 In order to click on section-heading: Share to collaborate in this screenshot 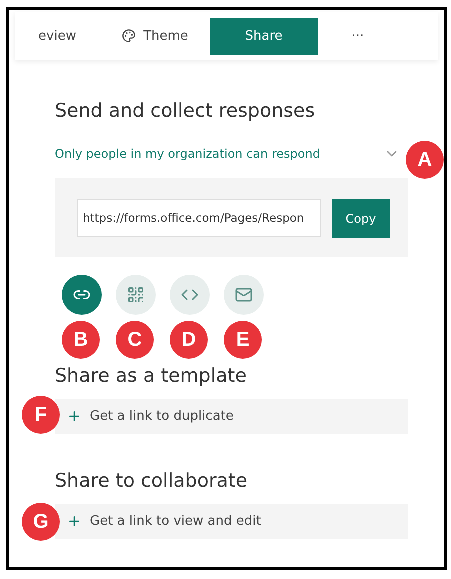, I will do `click(152, 481)`.